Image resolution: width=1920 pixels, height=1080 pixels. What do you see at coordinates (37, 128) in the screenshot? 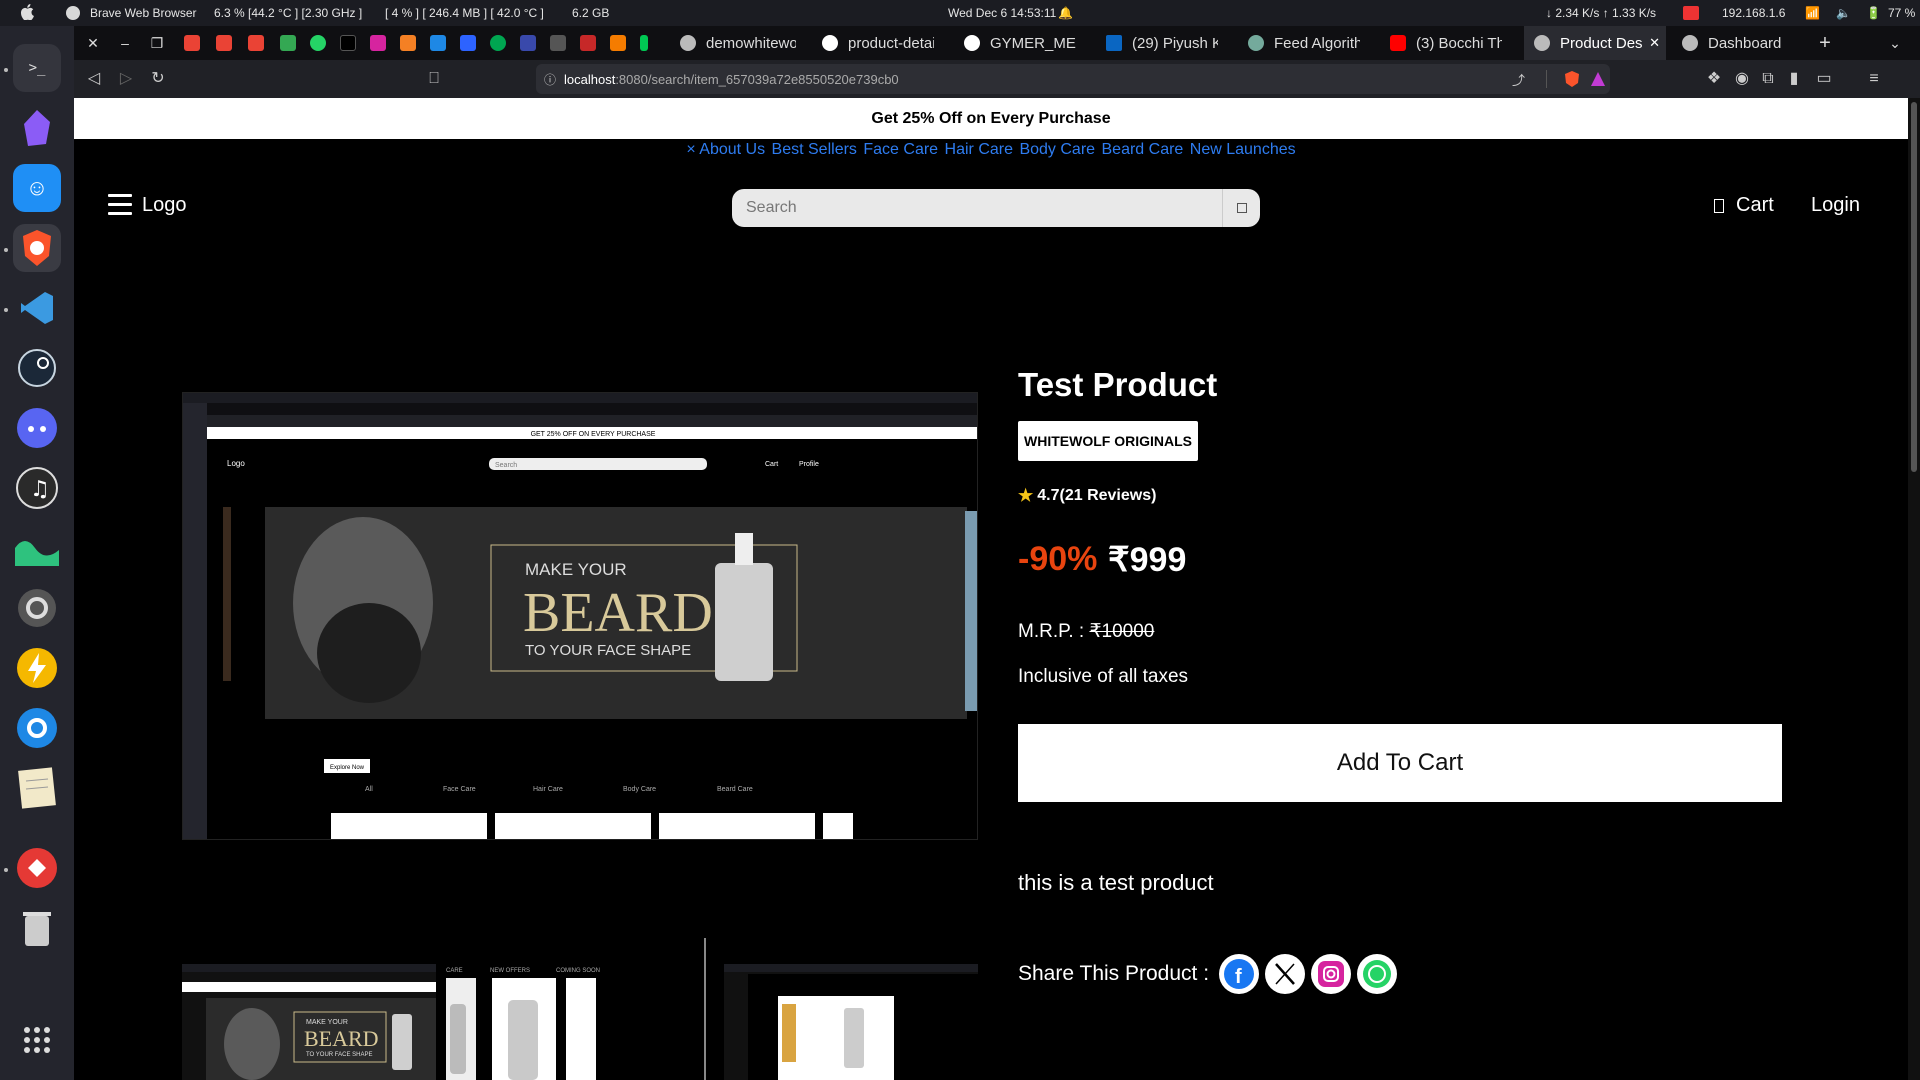
I see `obsidian-icon` at bounding box center [37, 128].